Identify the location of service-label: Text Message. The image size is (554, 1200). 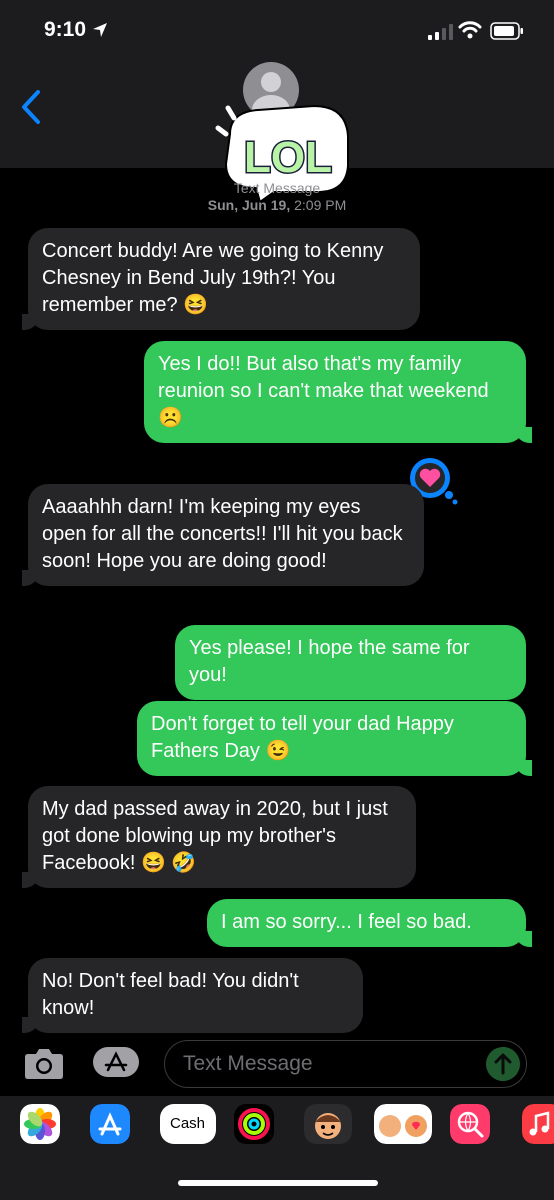
(277, 188).